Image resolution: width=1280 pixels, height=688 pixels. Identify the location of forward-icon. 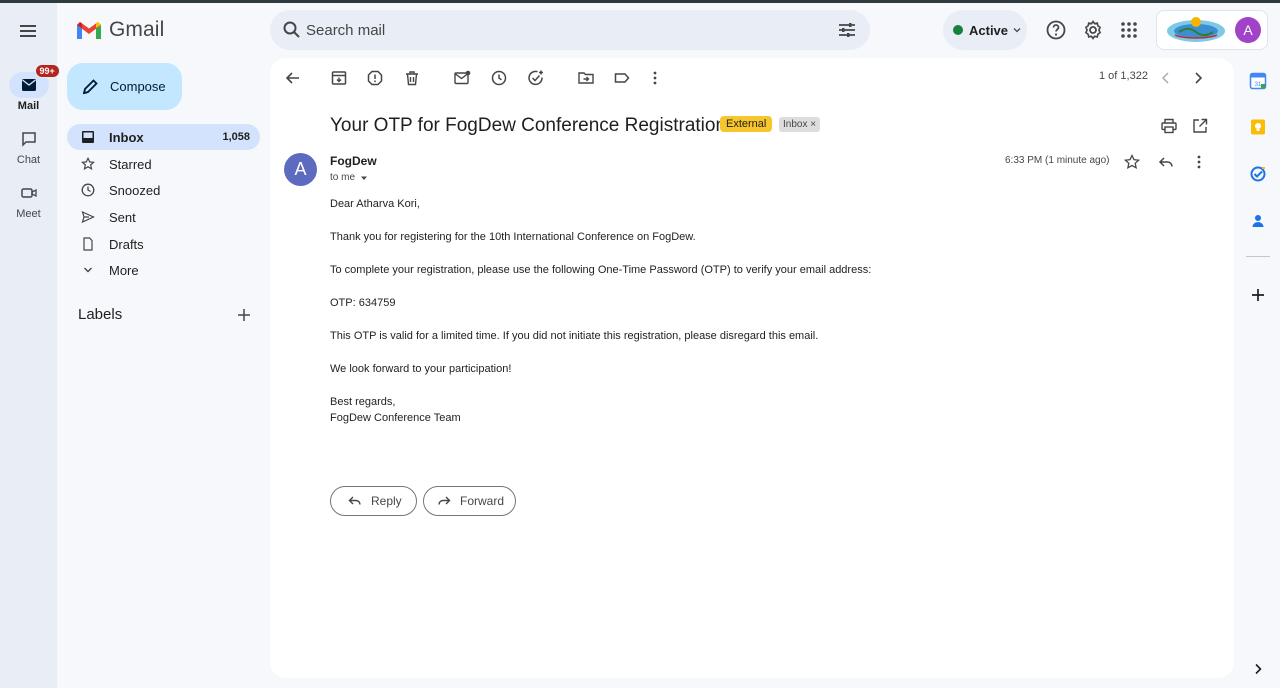
(444, 500).